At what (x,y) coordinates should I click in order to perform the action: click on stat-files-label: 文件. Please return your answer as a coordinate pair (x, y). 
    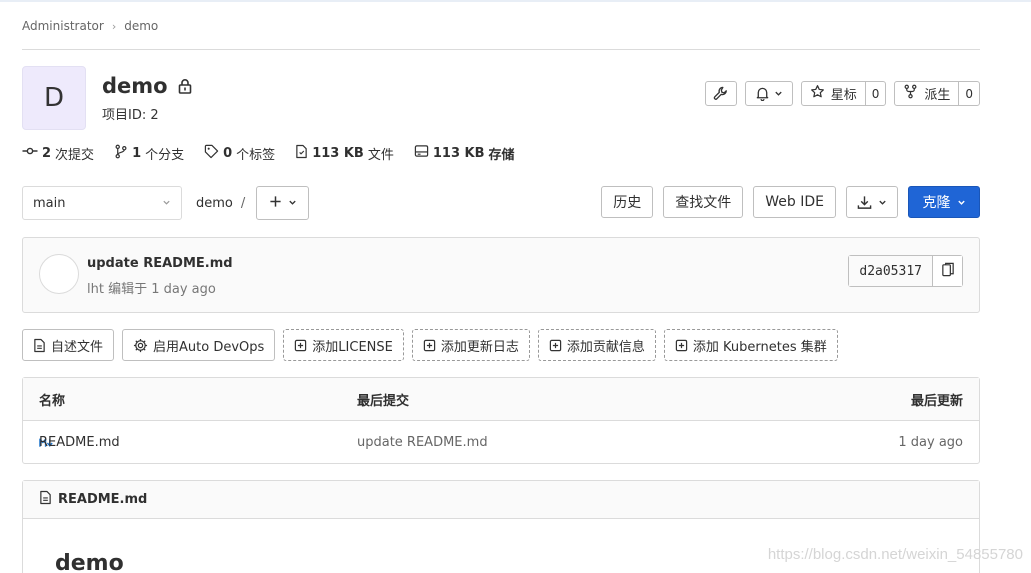
    Looking at the image, I should click on (380, 155).